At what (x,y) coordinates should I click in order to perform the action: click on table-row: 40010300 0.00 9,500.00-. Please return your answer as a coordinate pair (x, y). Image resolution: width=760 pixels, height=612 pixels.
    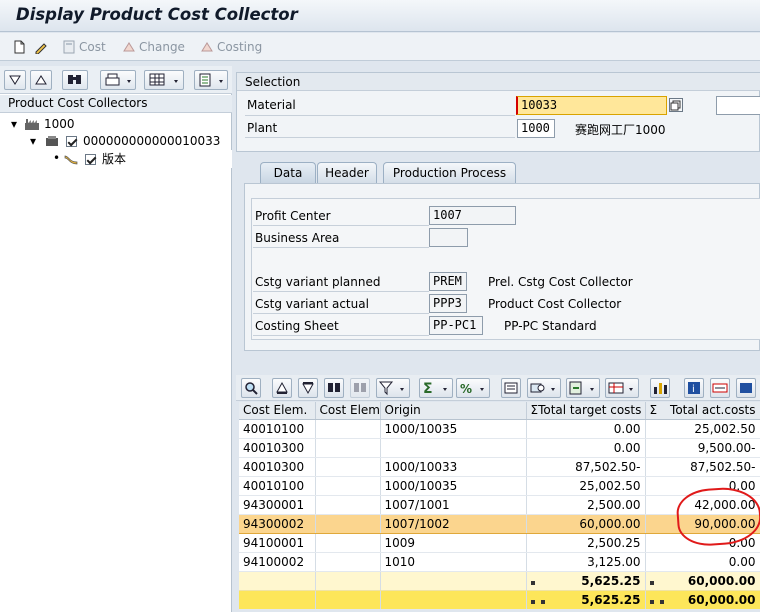
    Looking at the image, I should click on (499, 448).